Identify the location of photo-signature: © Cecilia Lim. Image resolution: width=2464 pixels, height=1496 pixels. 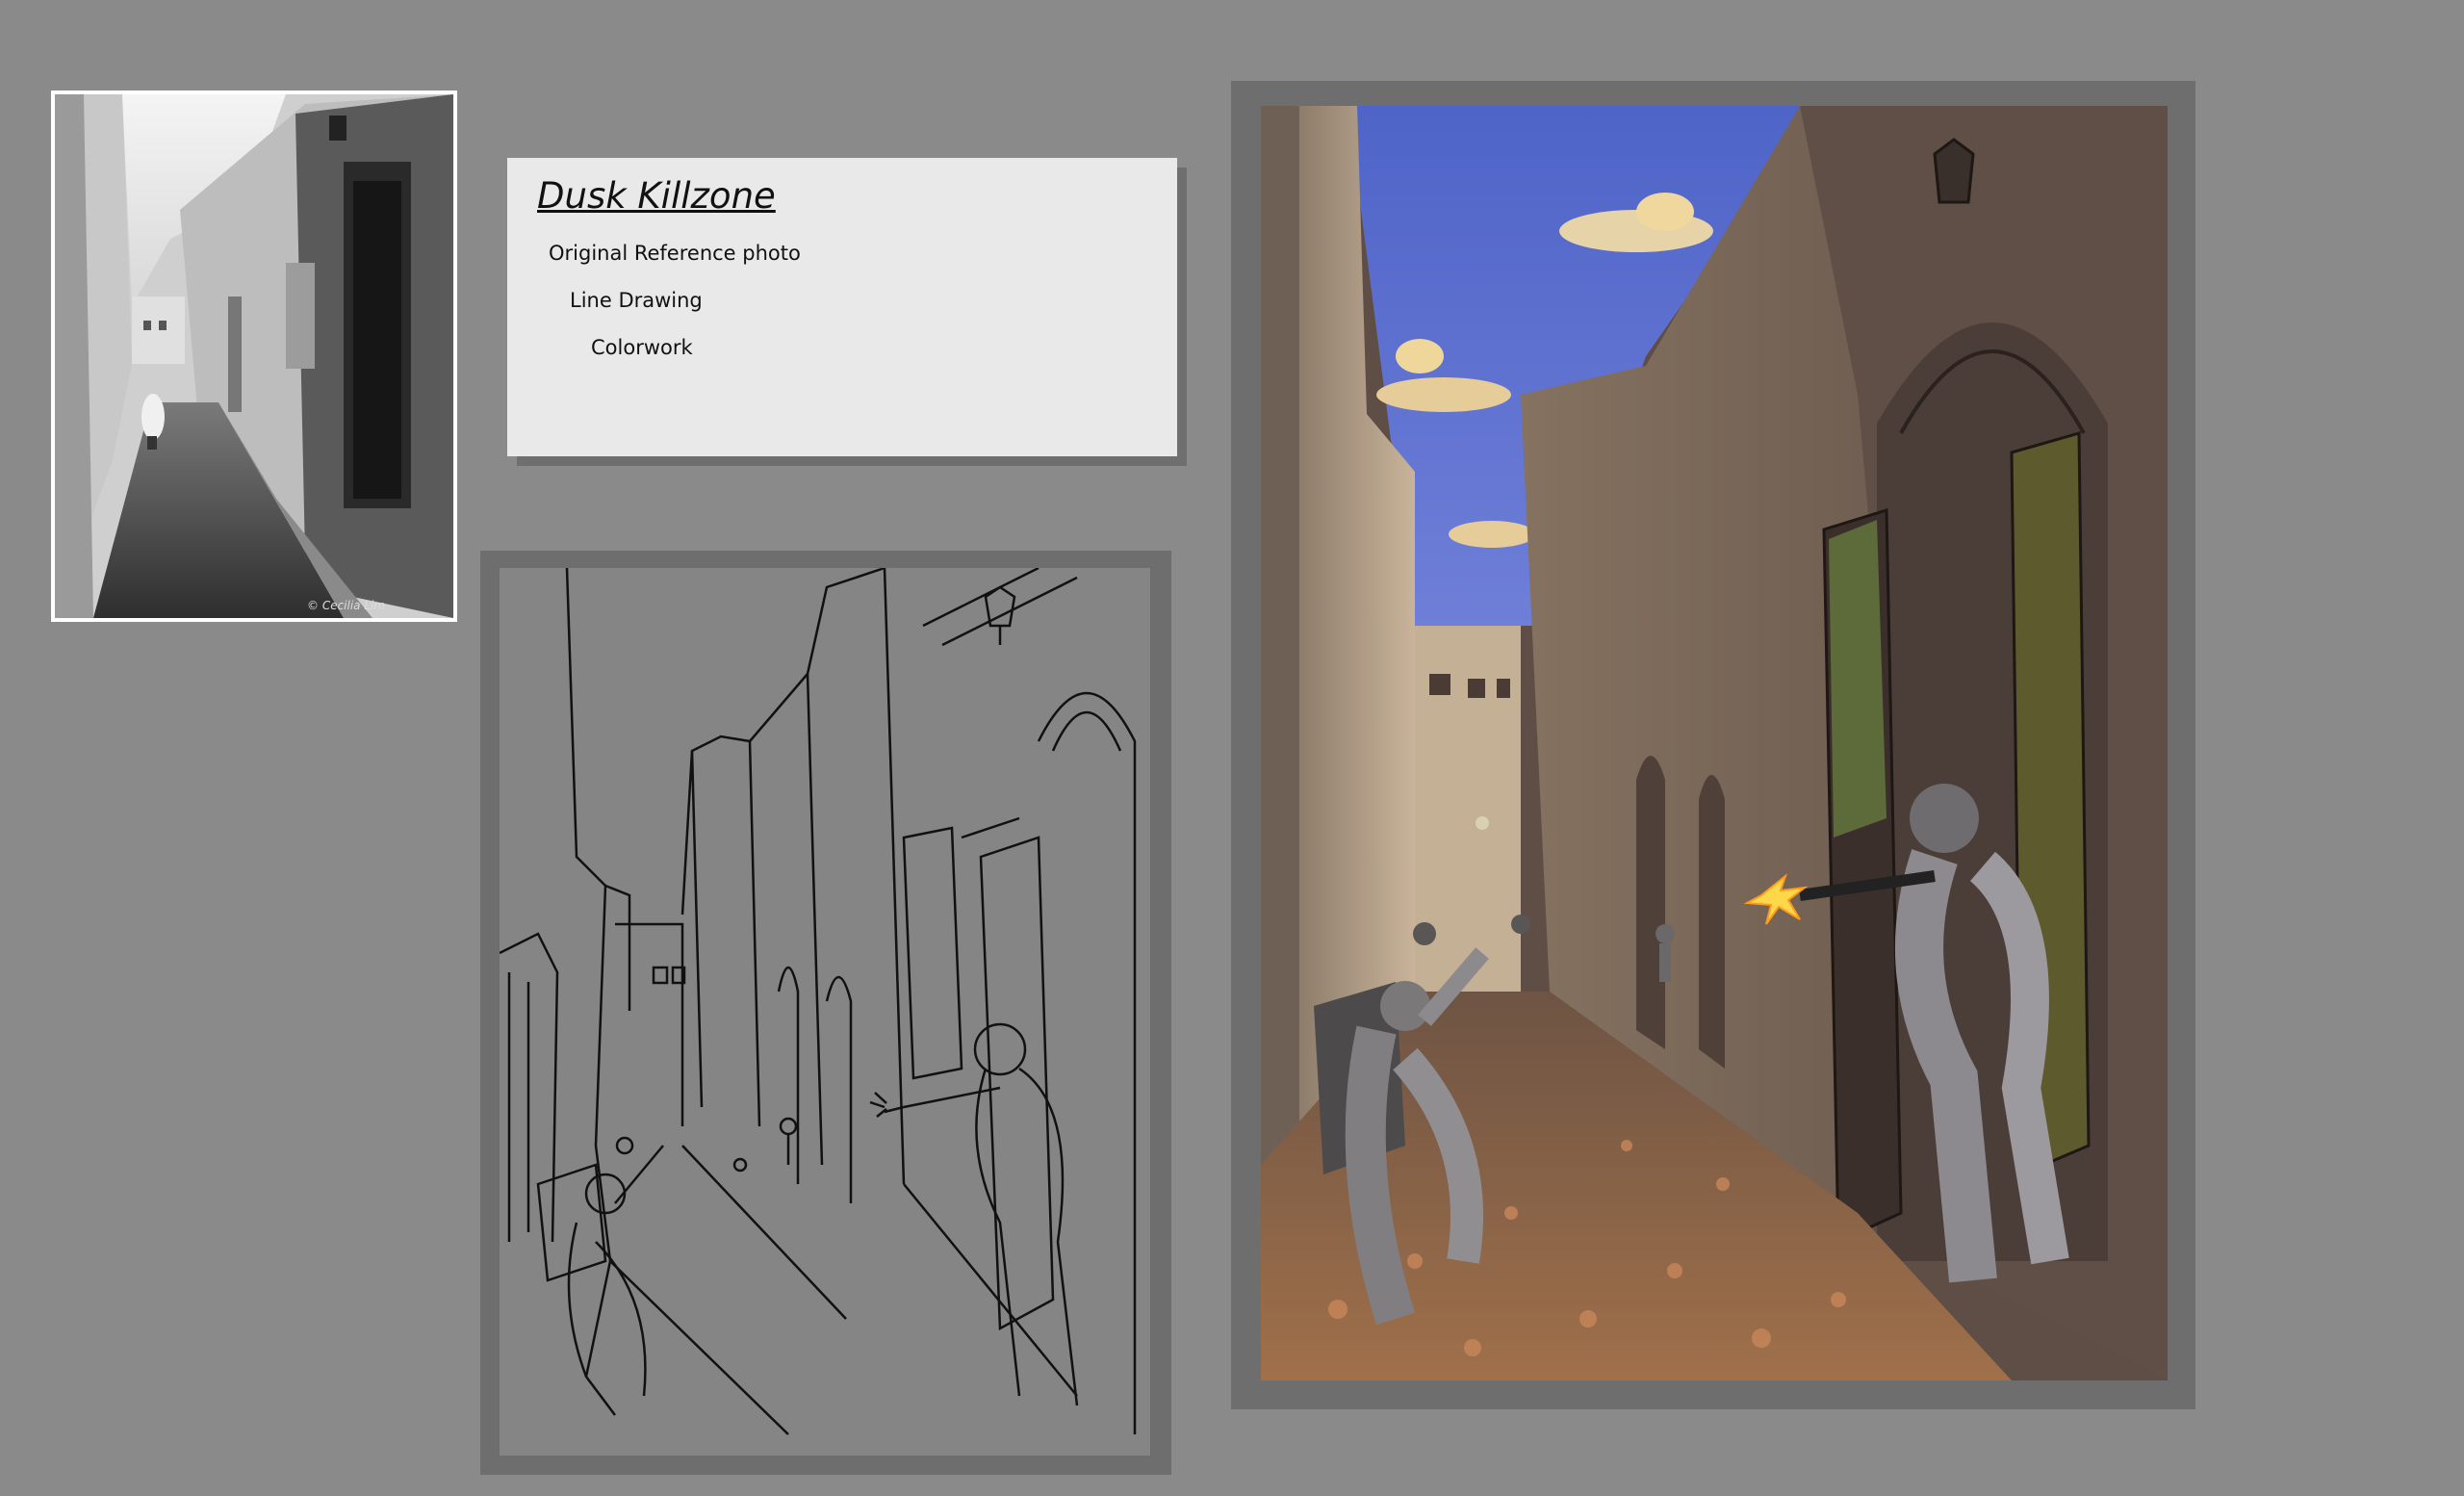
(346, 605).